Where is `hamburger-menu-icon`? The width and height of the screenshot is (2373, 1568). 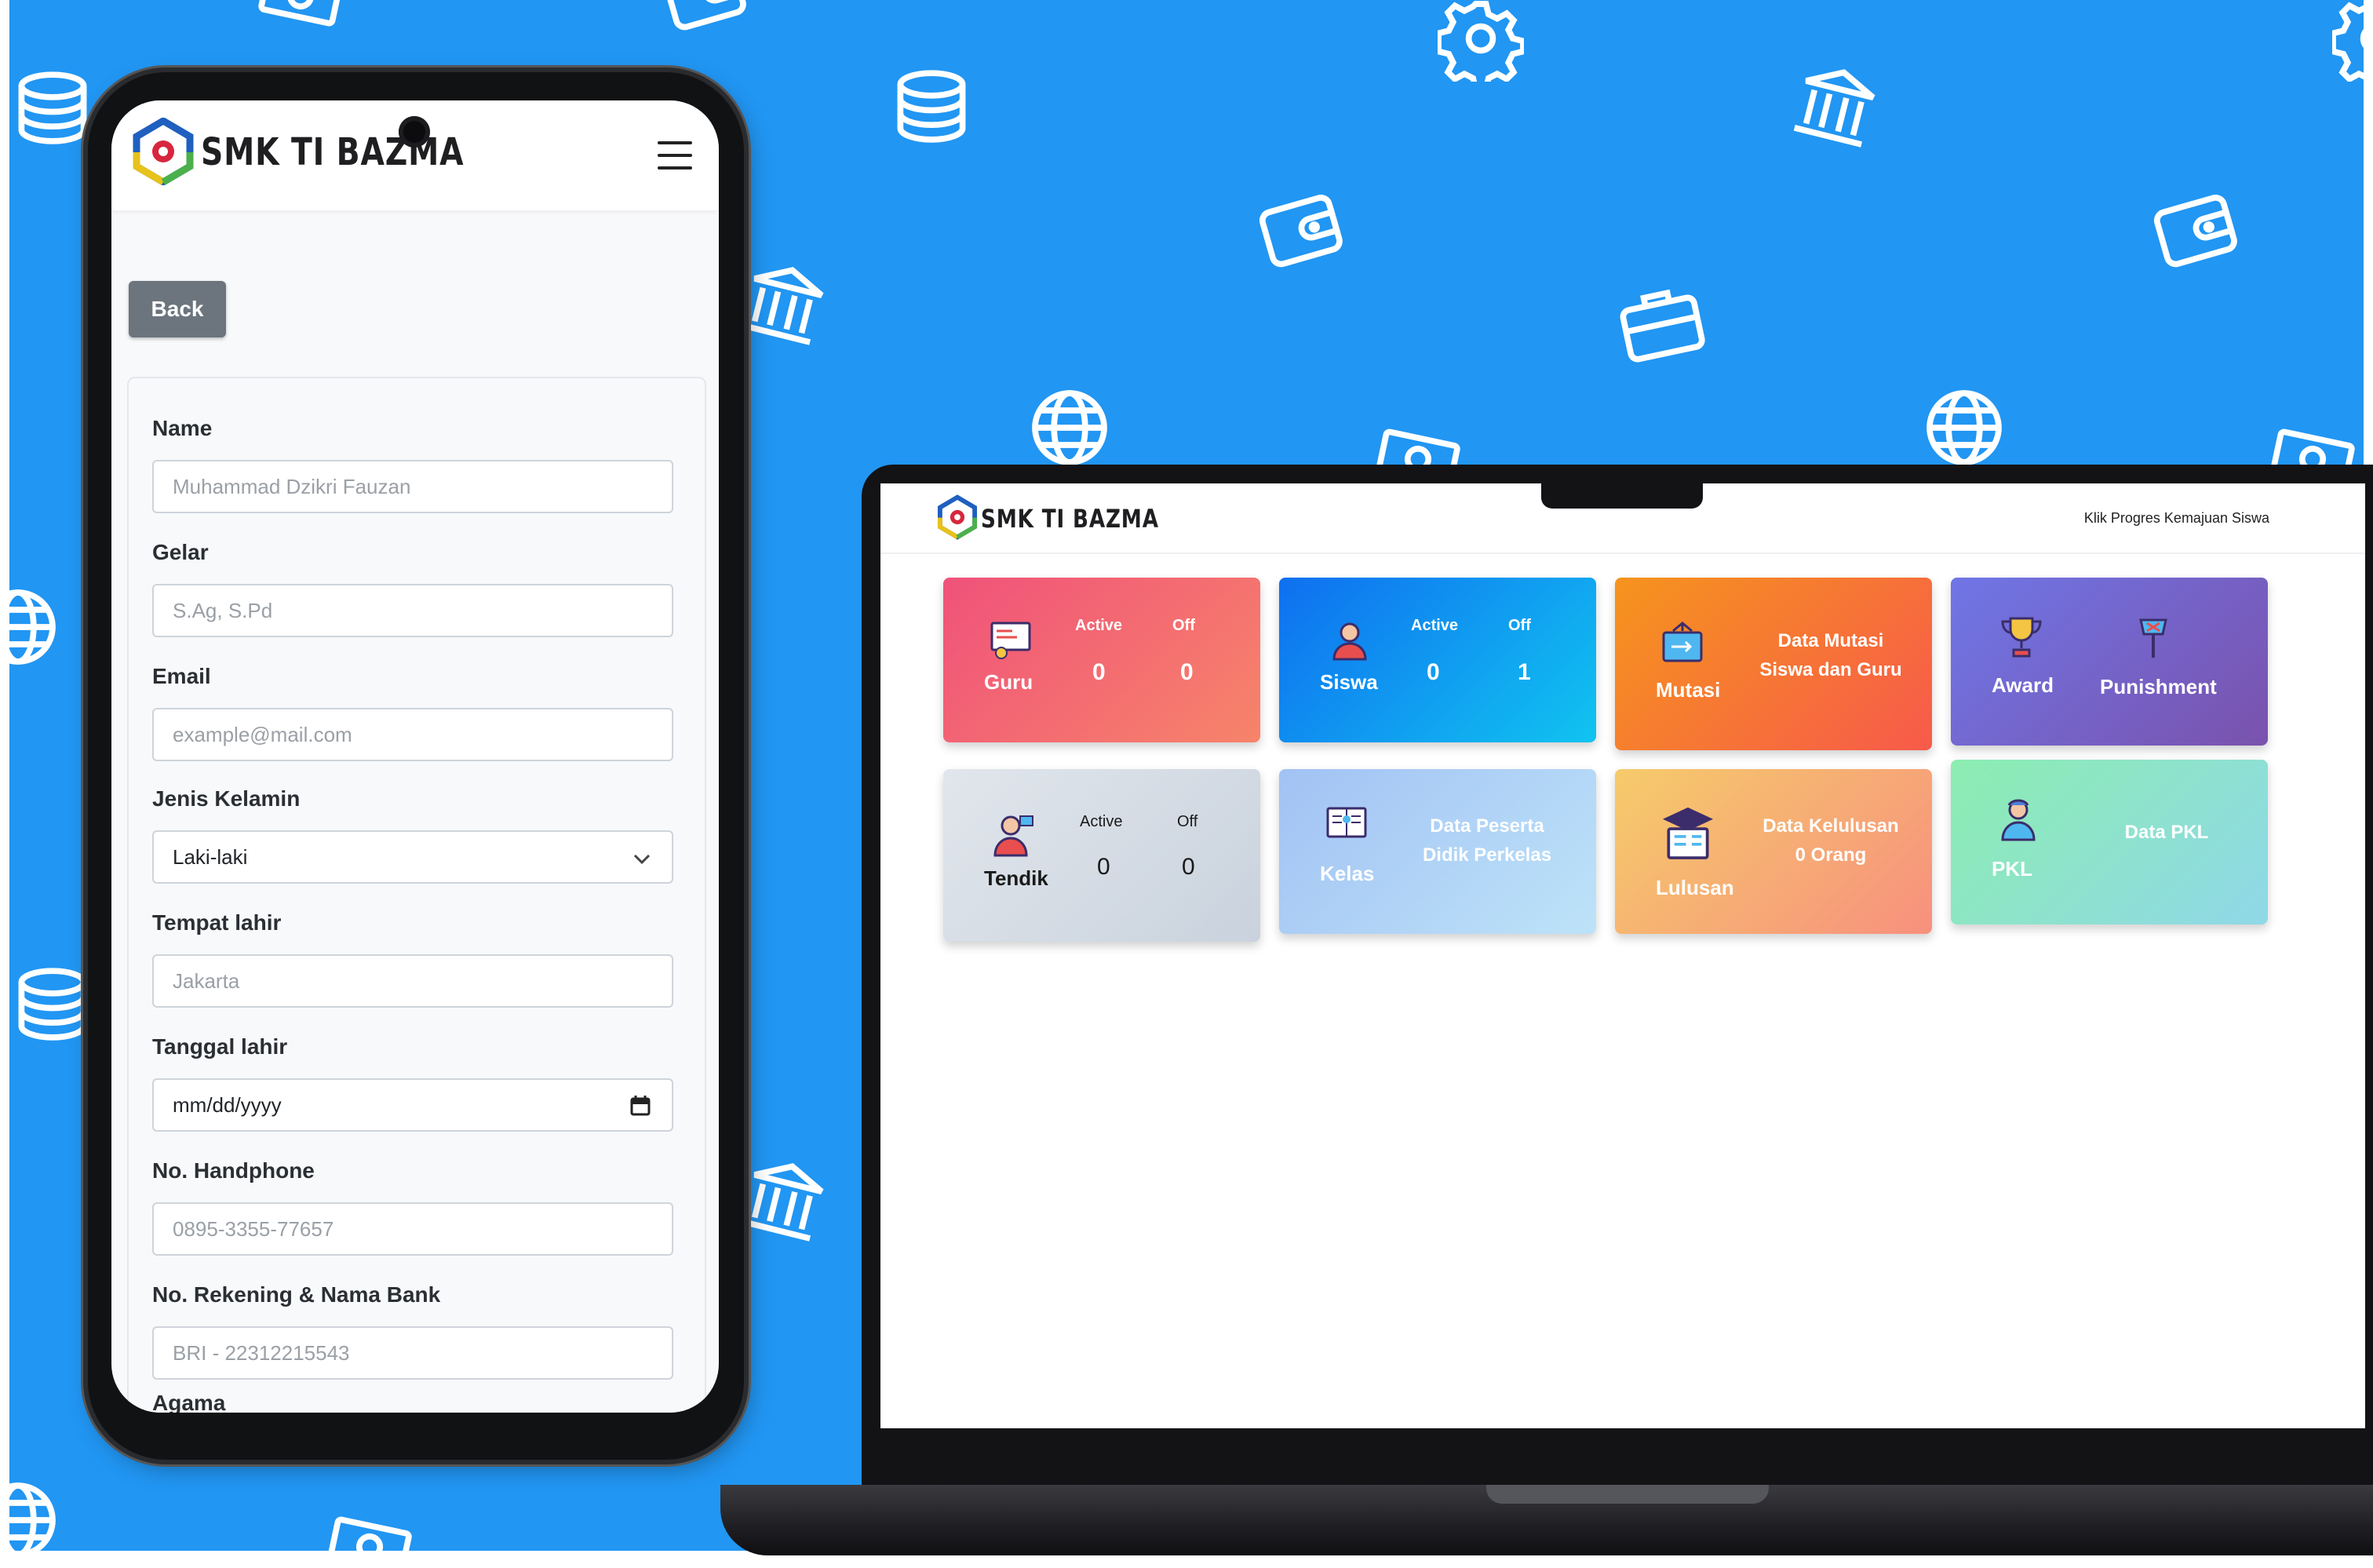 hamburger-menu-icon is located at coordinates (675, 155).